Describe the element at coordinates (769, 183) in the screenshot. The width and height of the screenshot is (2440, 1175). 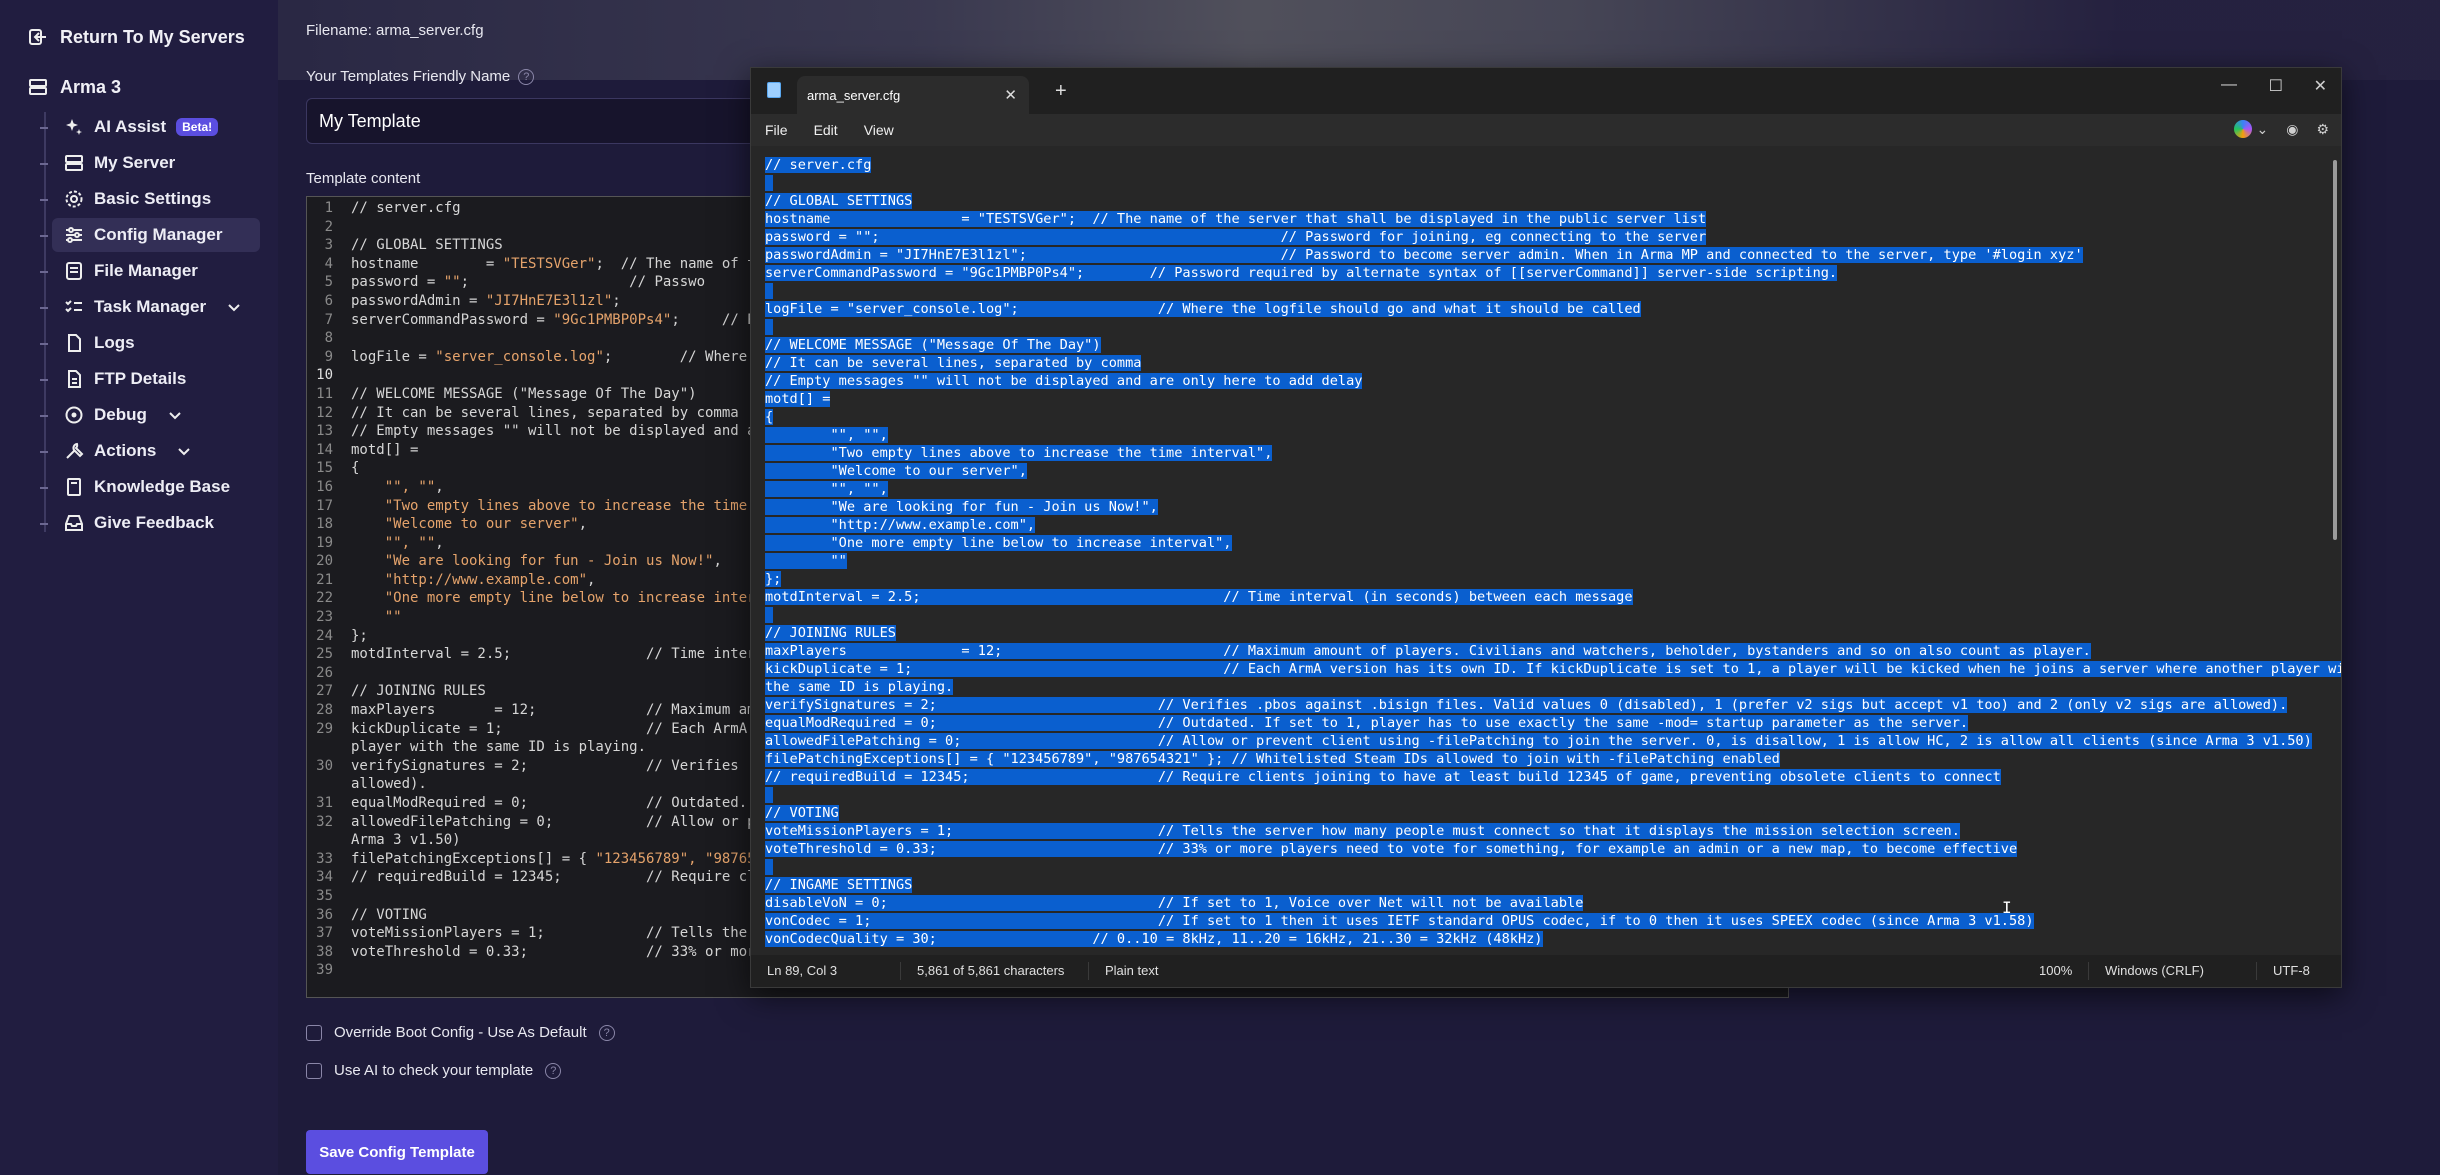
I see `notepad-line-text` at that location.